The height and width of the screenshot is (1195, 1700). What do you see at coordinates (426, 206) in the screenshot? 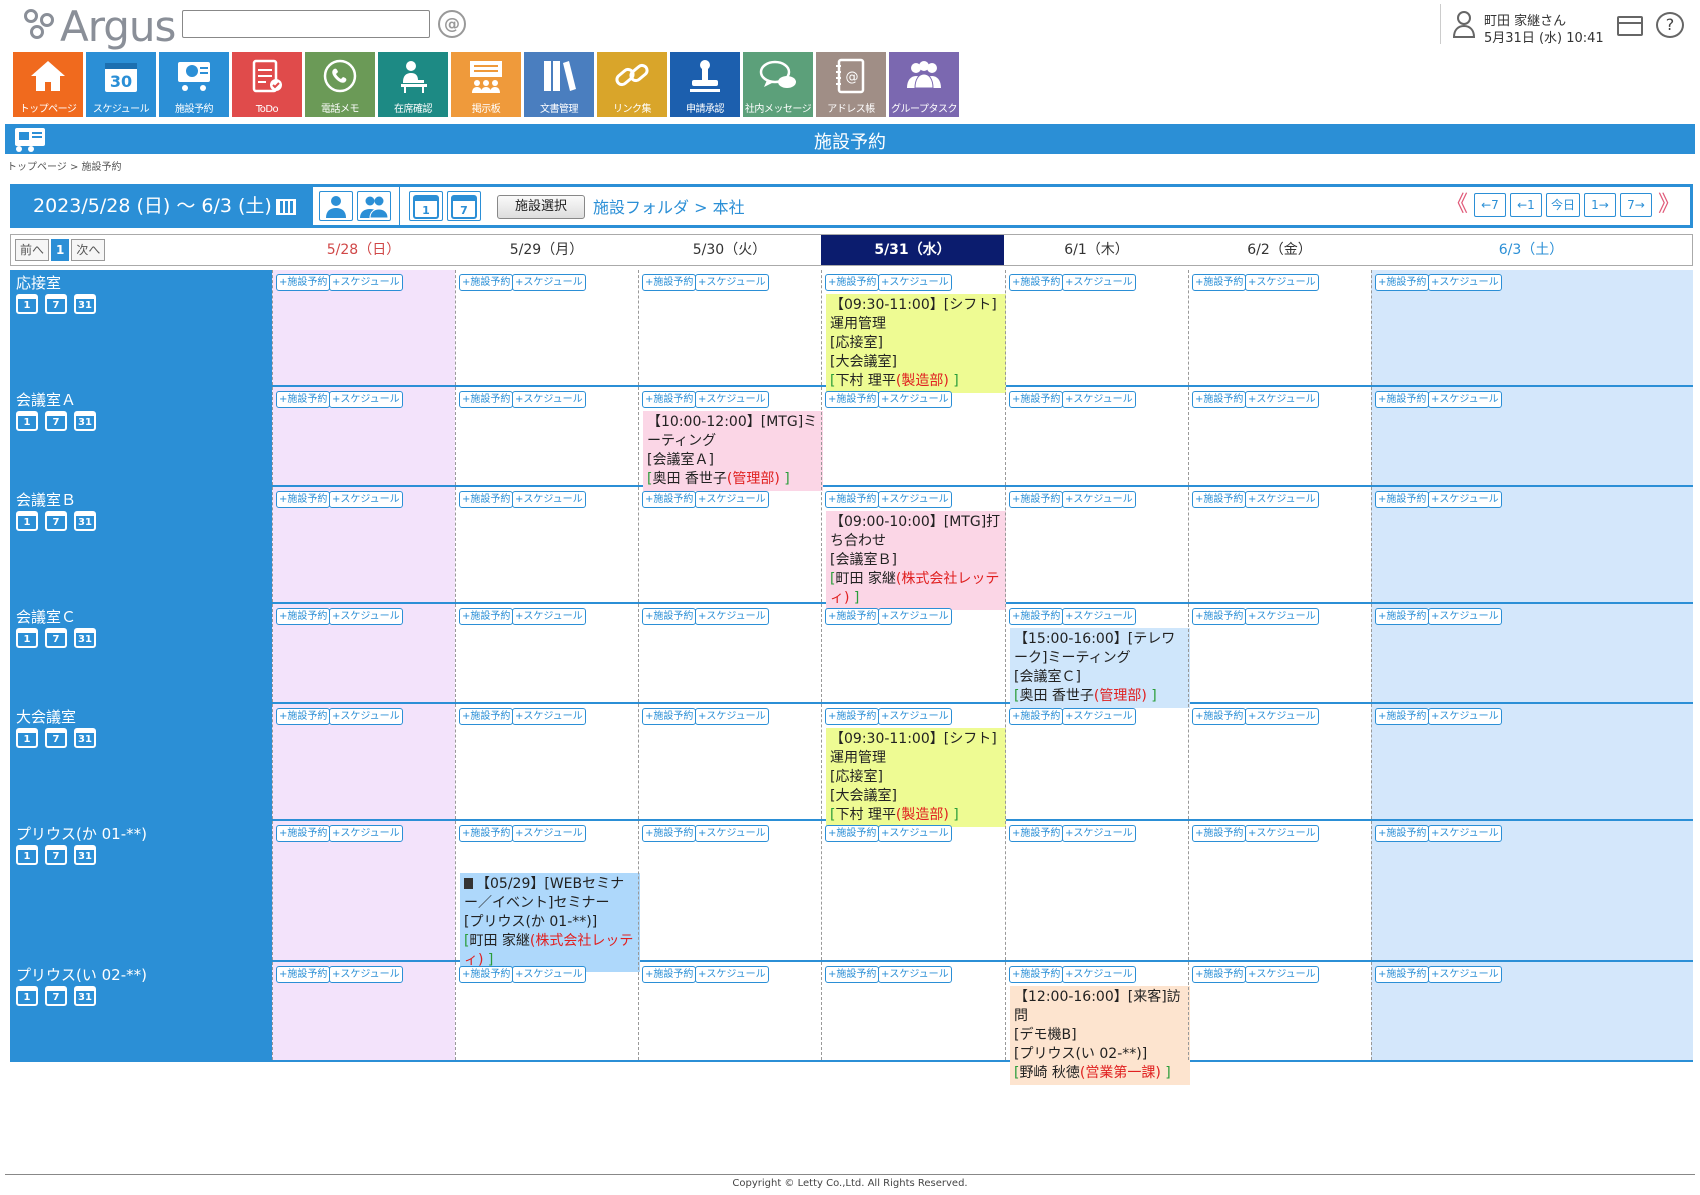
I see `day-view-button: 1` at bounding box center [426, 206].